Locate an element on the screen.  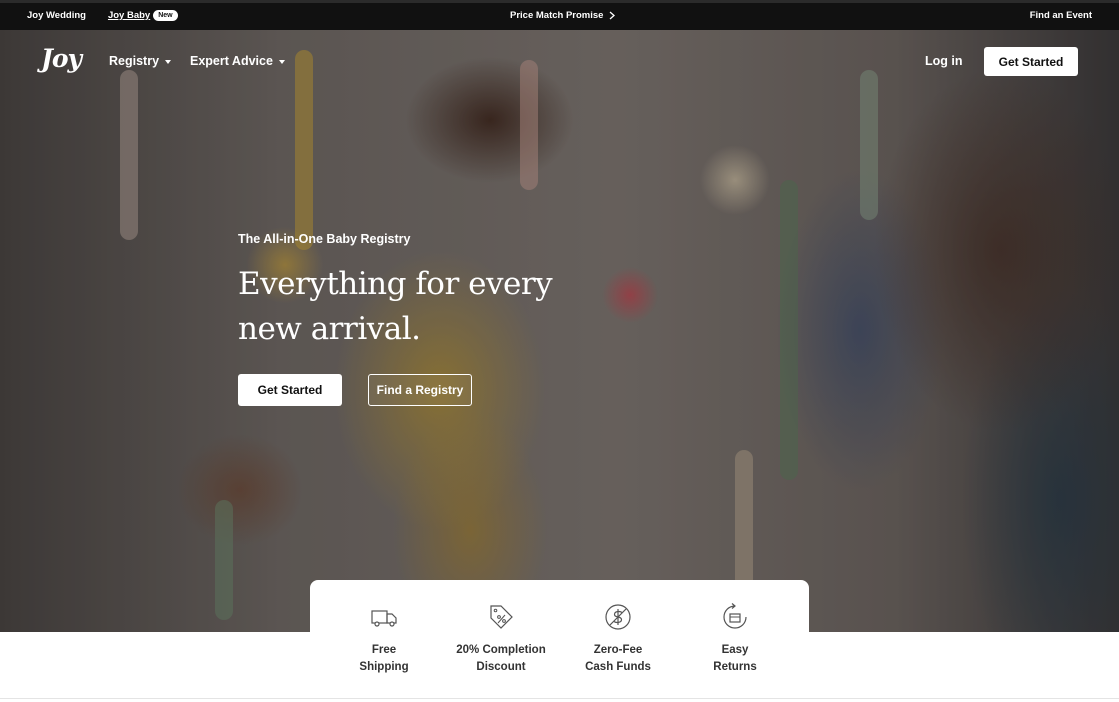
registry-menu-label: Registry is located at coordinates (134, 61).